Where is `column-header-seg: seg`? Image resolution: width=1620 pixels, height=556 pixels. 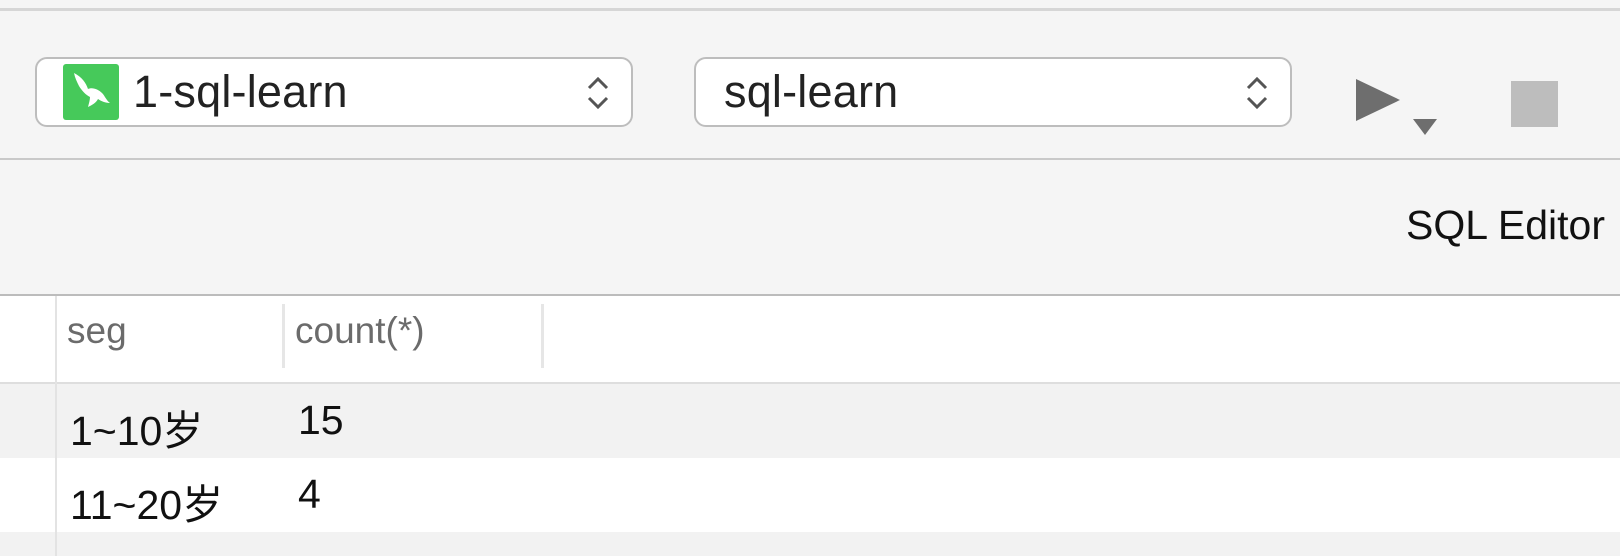
column-header-seg: seg is located at coordinates (97, 331).